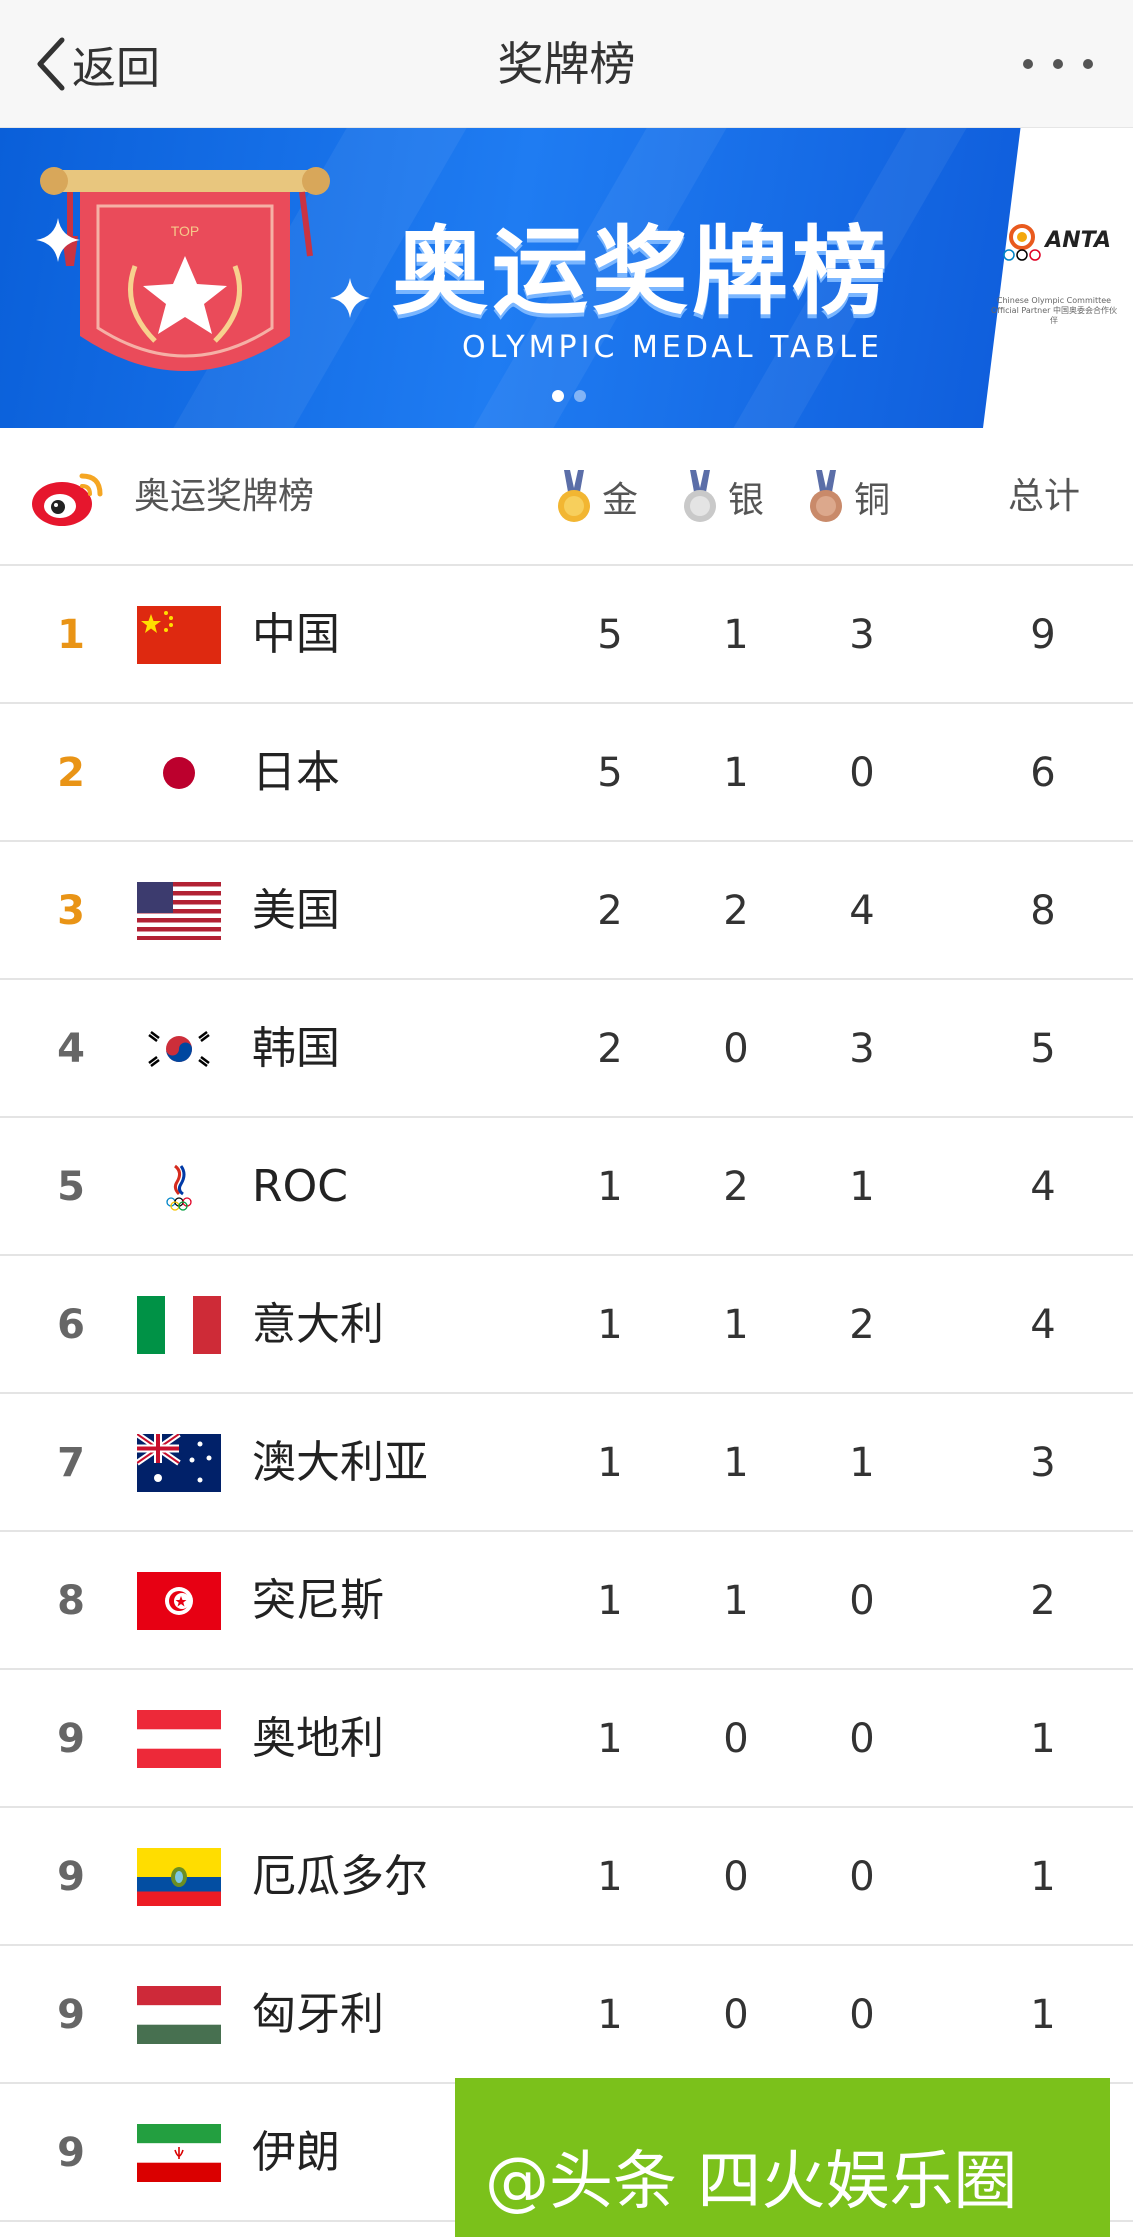  Describe the element at coordinates (862, 1325) in the screenshot. I see `bronze-count: 2` at that location.